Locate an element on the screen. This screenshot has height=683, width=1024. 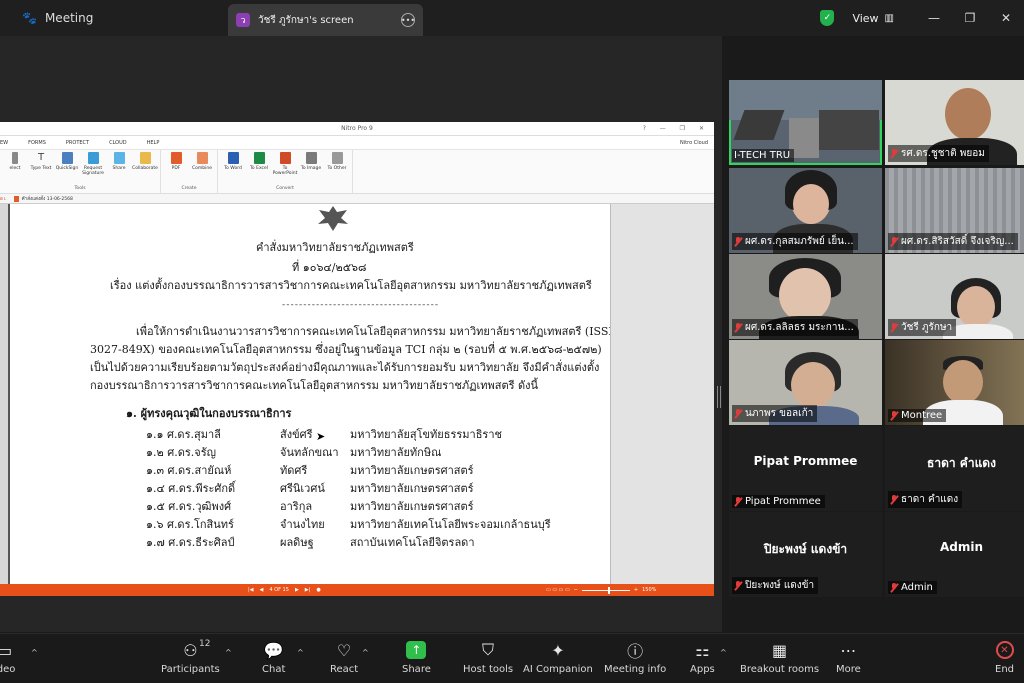
participant-tile: นภาพร ขอลเก้า is located at coordinates (805, 382).